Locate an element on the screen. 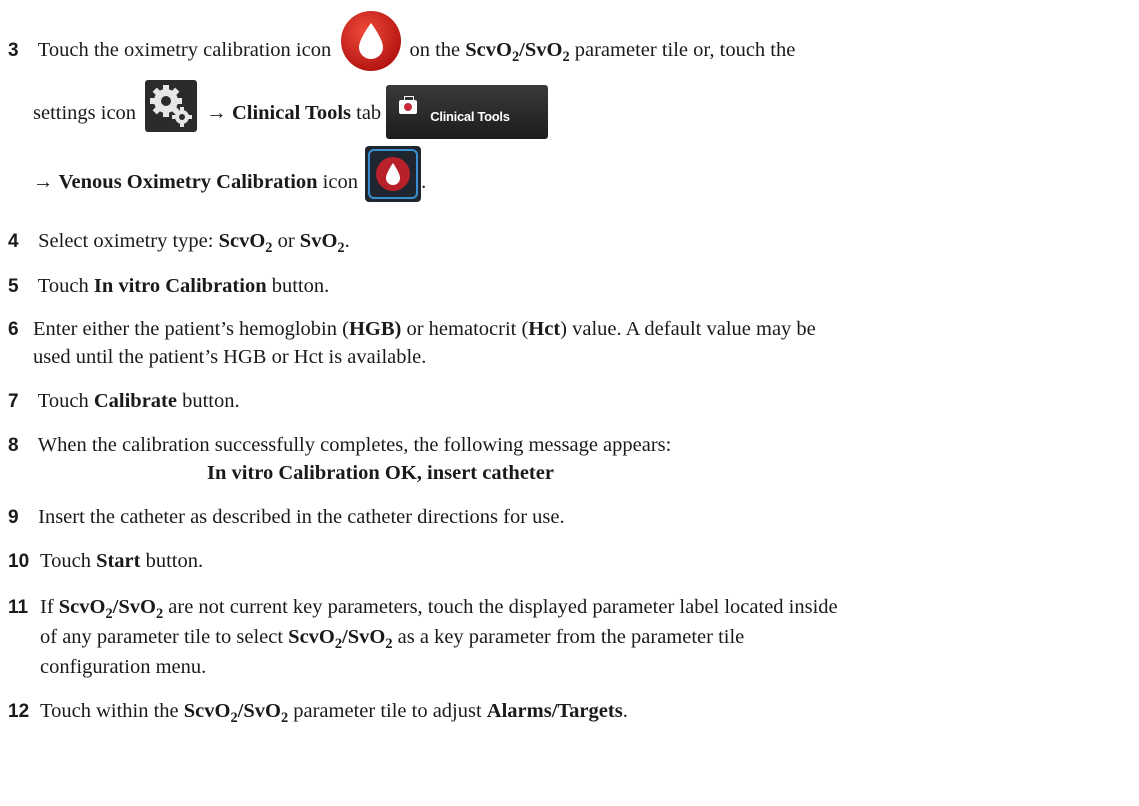  clinical-tools-tab-icon is located at coordinates (408, 104).